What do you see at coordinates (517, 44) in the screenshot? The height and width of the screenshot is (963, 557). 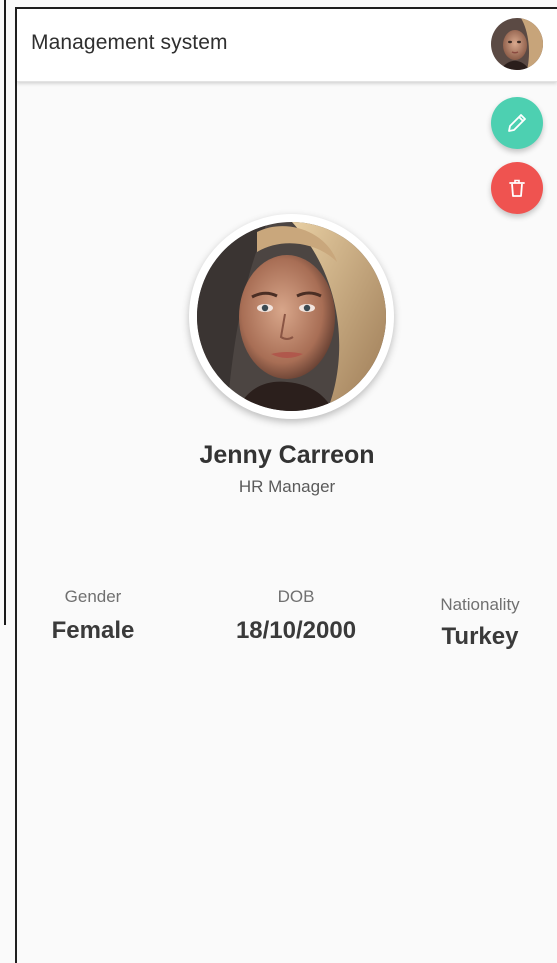 I see `user-avatar-icon` at bounding box center [517, 44].